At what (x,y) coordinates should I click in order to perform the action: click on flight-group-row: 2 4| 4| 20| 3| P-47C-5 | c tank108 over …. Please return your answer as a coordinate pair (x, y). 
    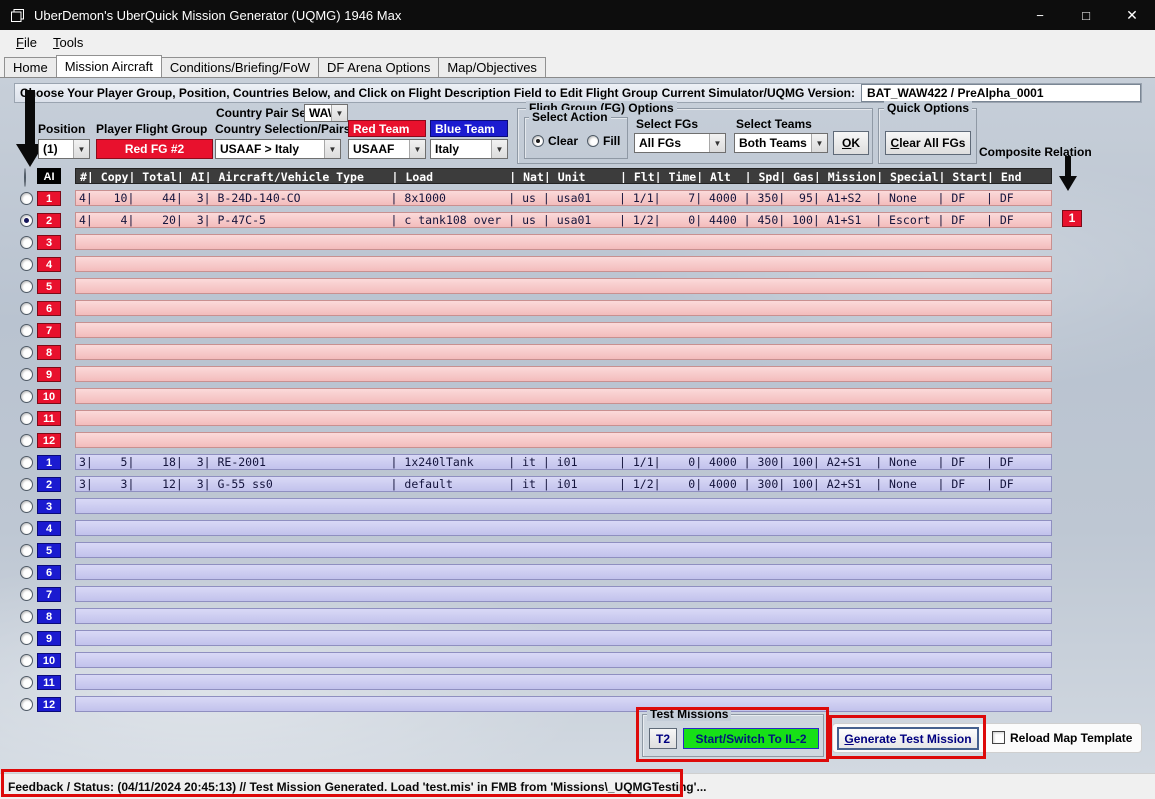
    Looking at the image, I should click on (576, 220).